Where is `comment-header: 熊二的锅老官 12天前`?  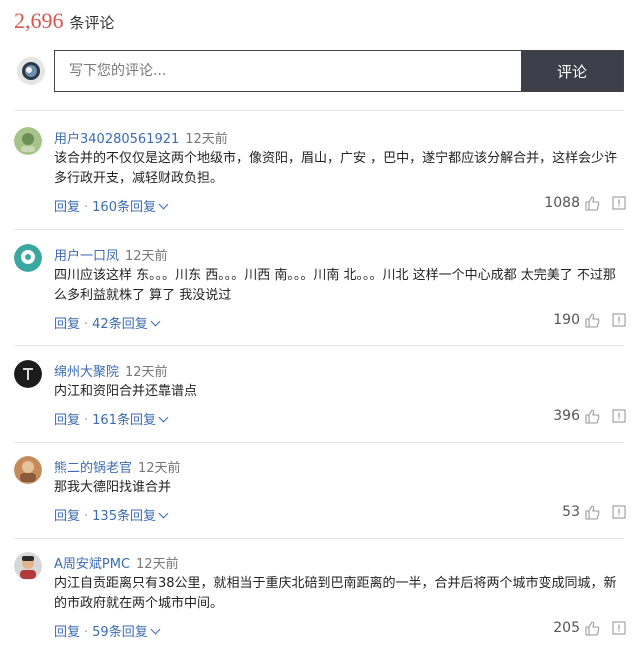 comment-header: 熊二的锅老官 12天前 is located at coordinates (117, 466).